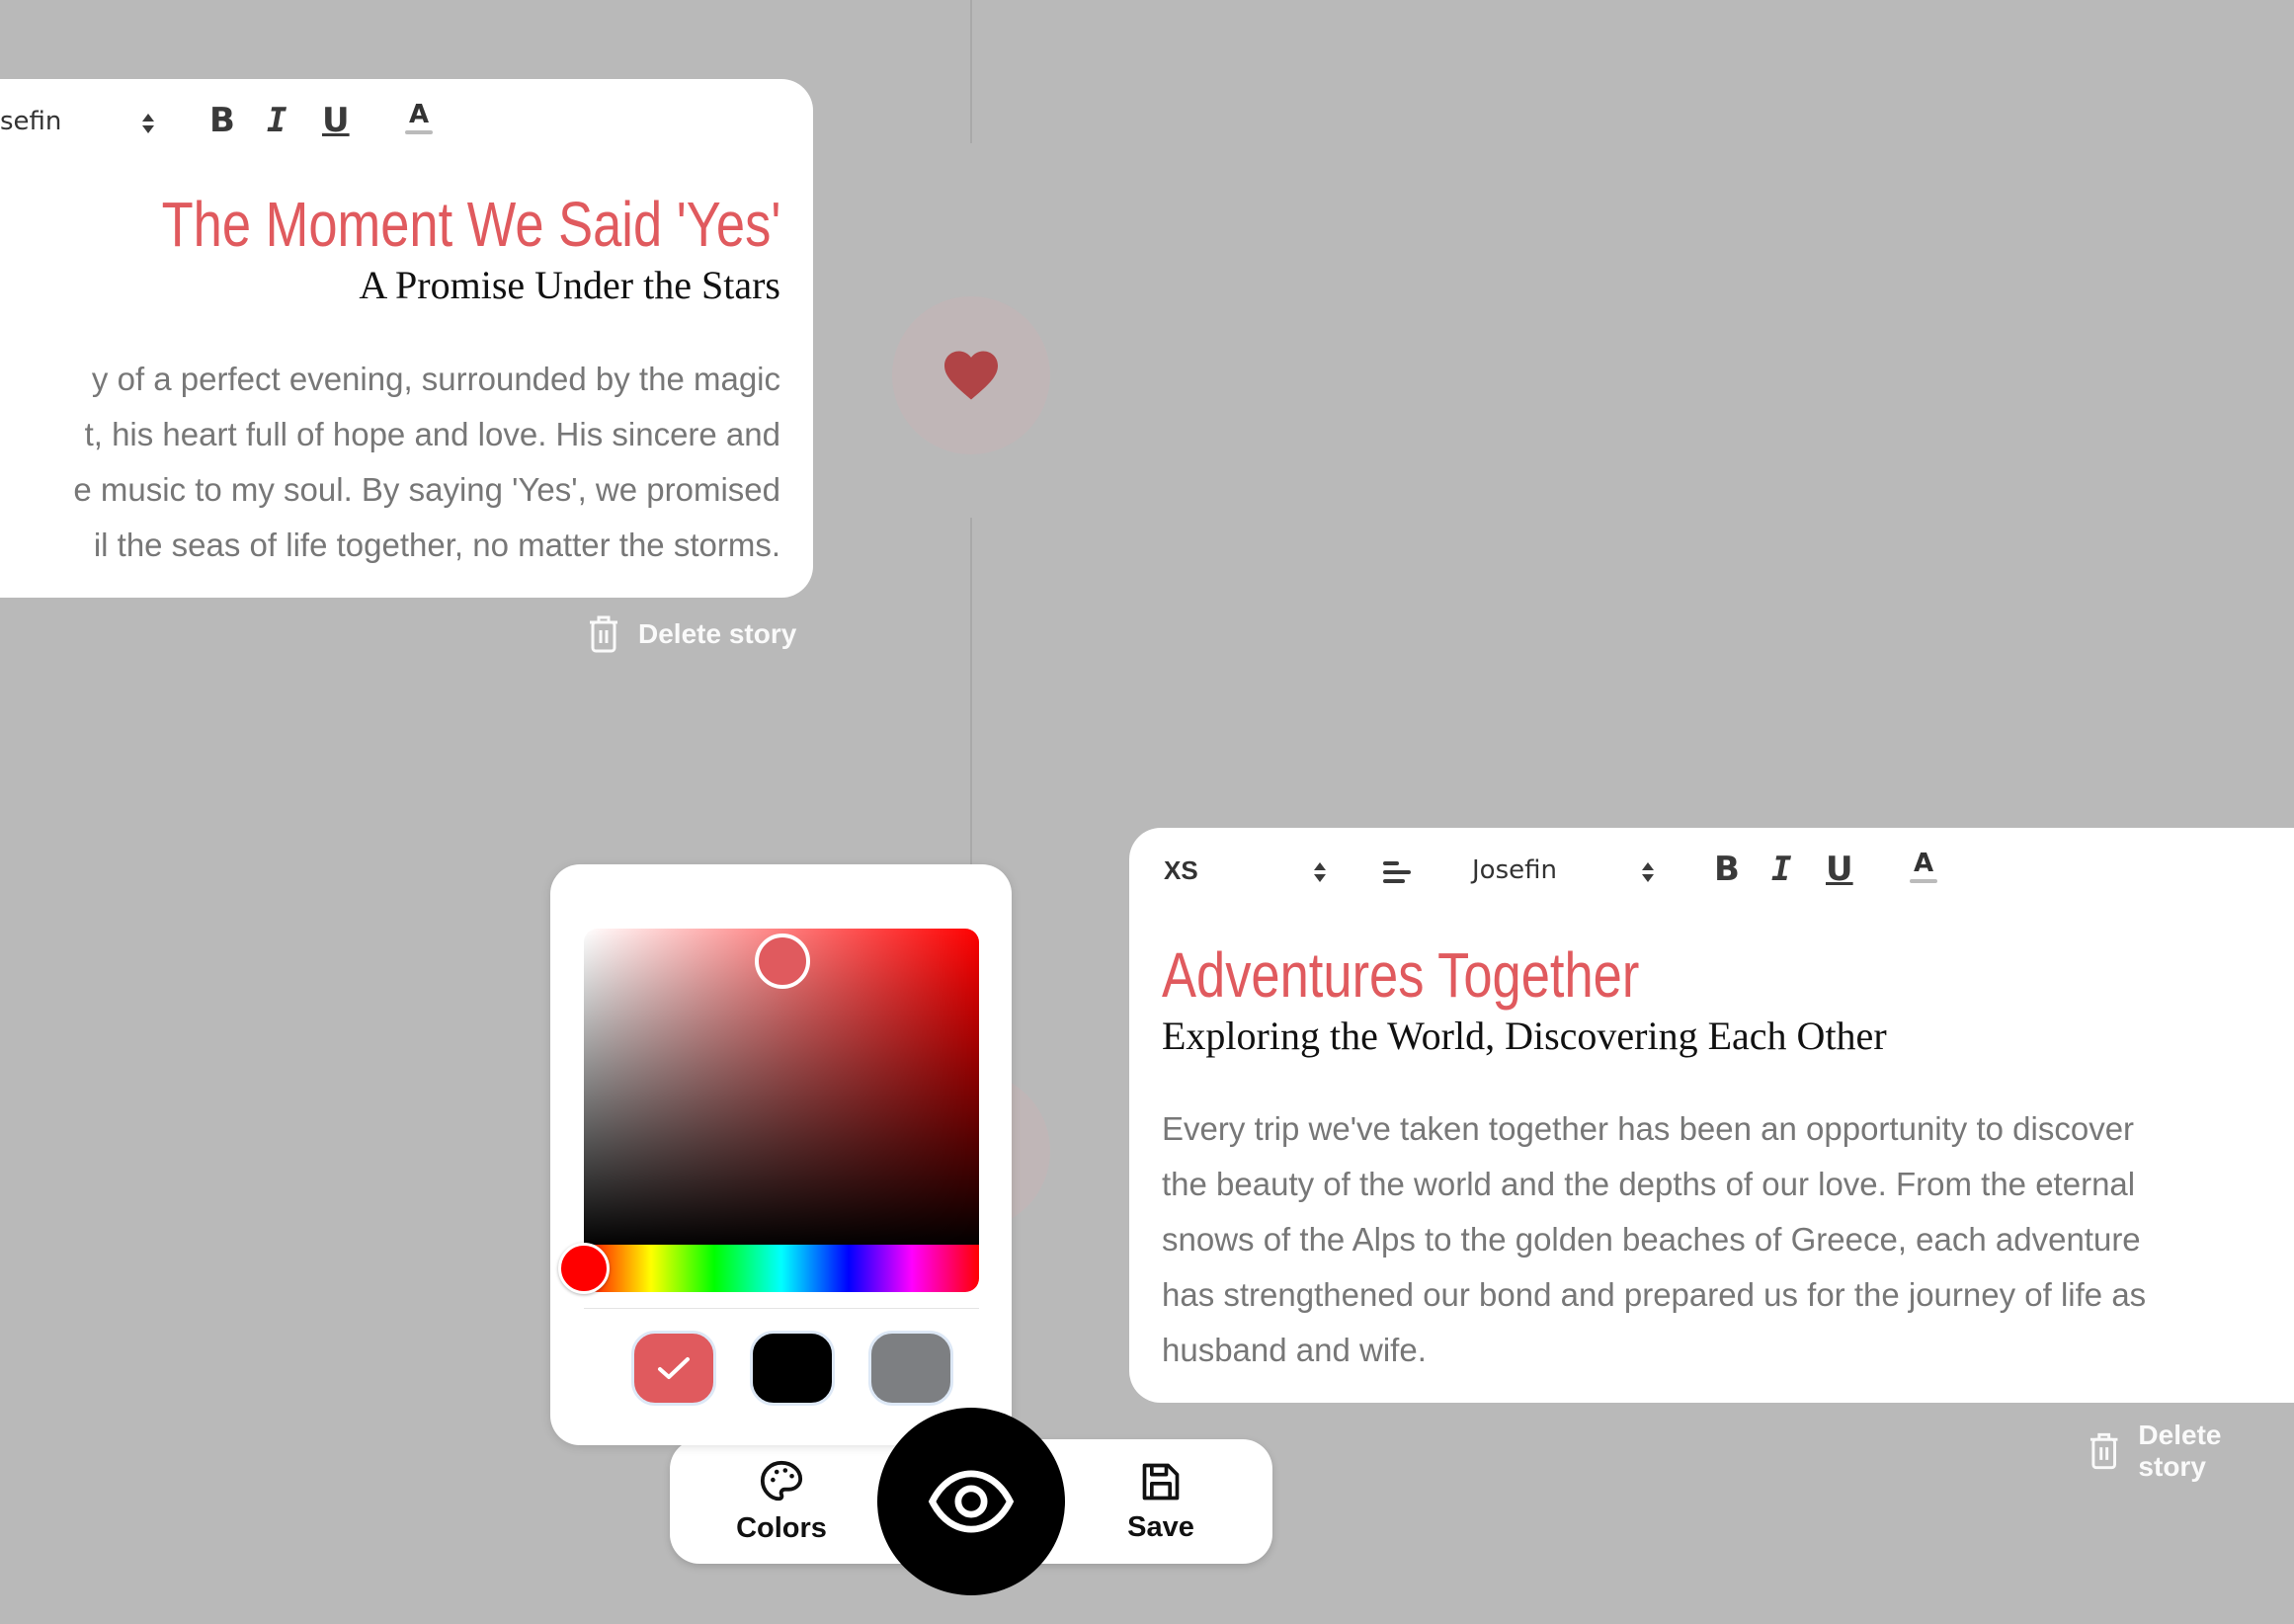 The height and width of the screenshot is (1624, 2294). Describe the element at coordinates (403, 285) in the screenshot. I see `story-subtitle: A Promise Under the Stars` at that location.